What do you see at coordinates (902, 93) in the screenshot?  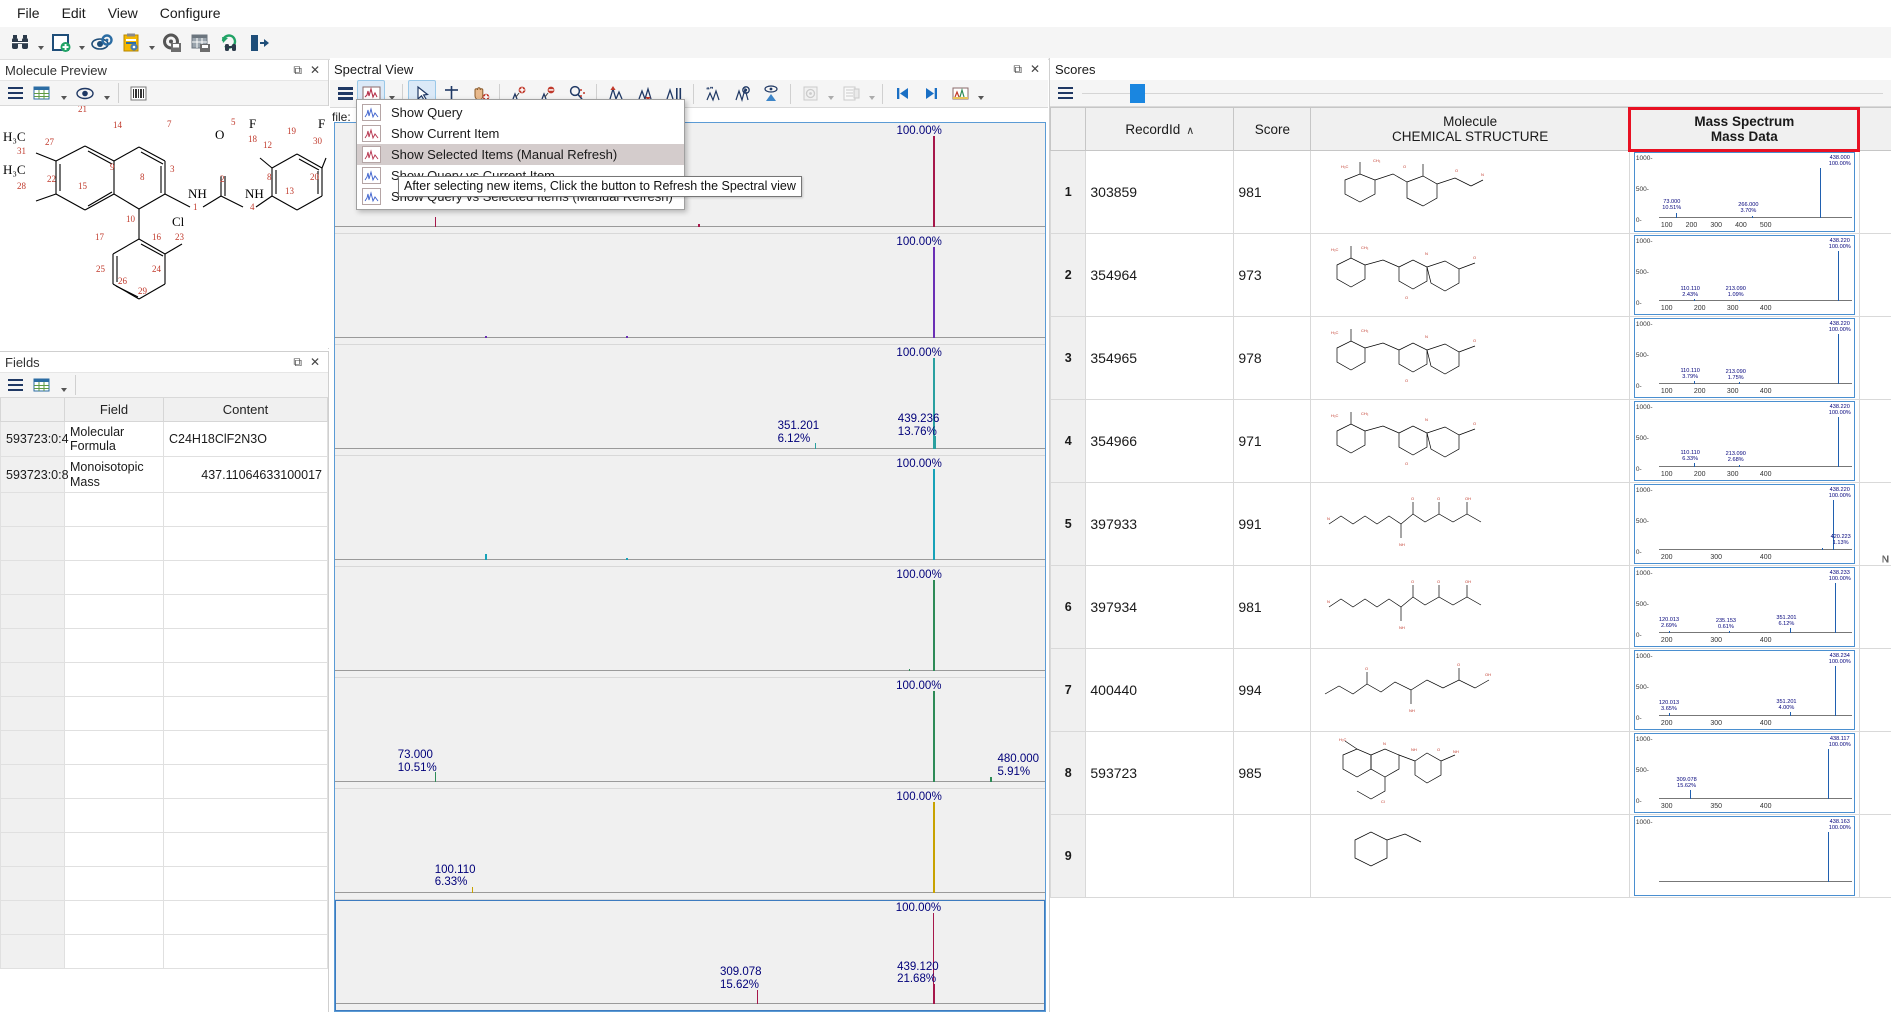 I see `first-record-icon` at bounding box center [902, 93].